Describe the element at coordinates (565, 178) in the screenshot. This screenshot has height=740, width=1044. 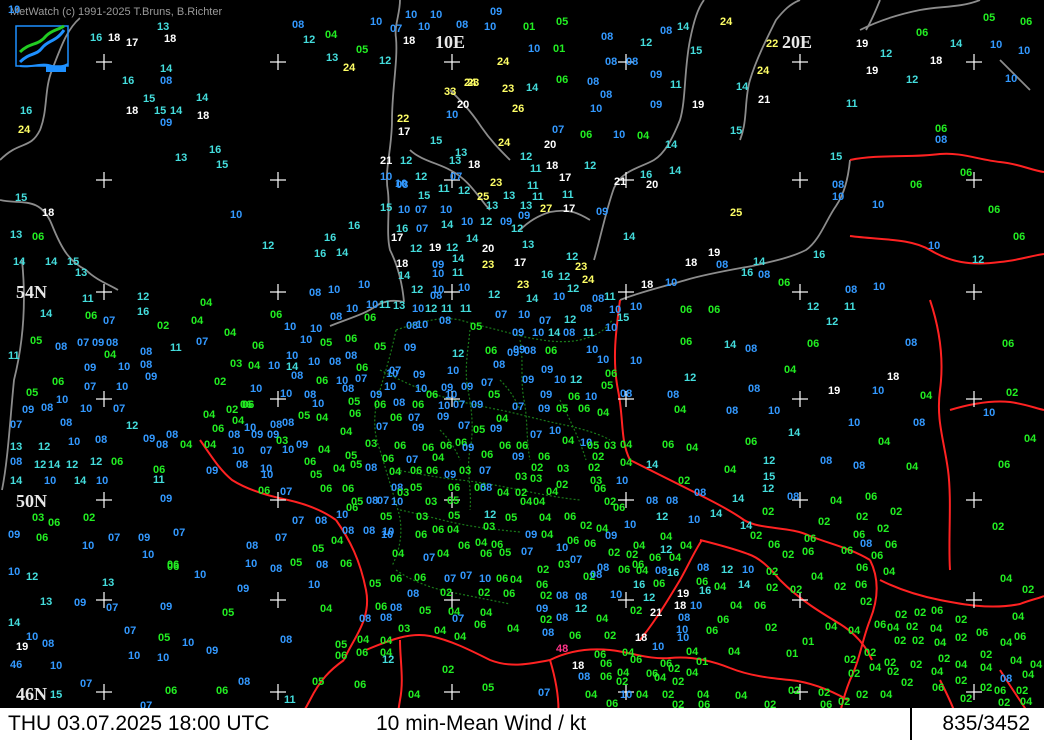
I see `station-wind-value: 17` at that location.